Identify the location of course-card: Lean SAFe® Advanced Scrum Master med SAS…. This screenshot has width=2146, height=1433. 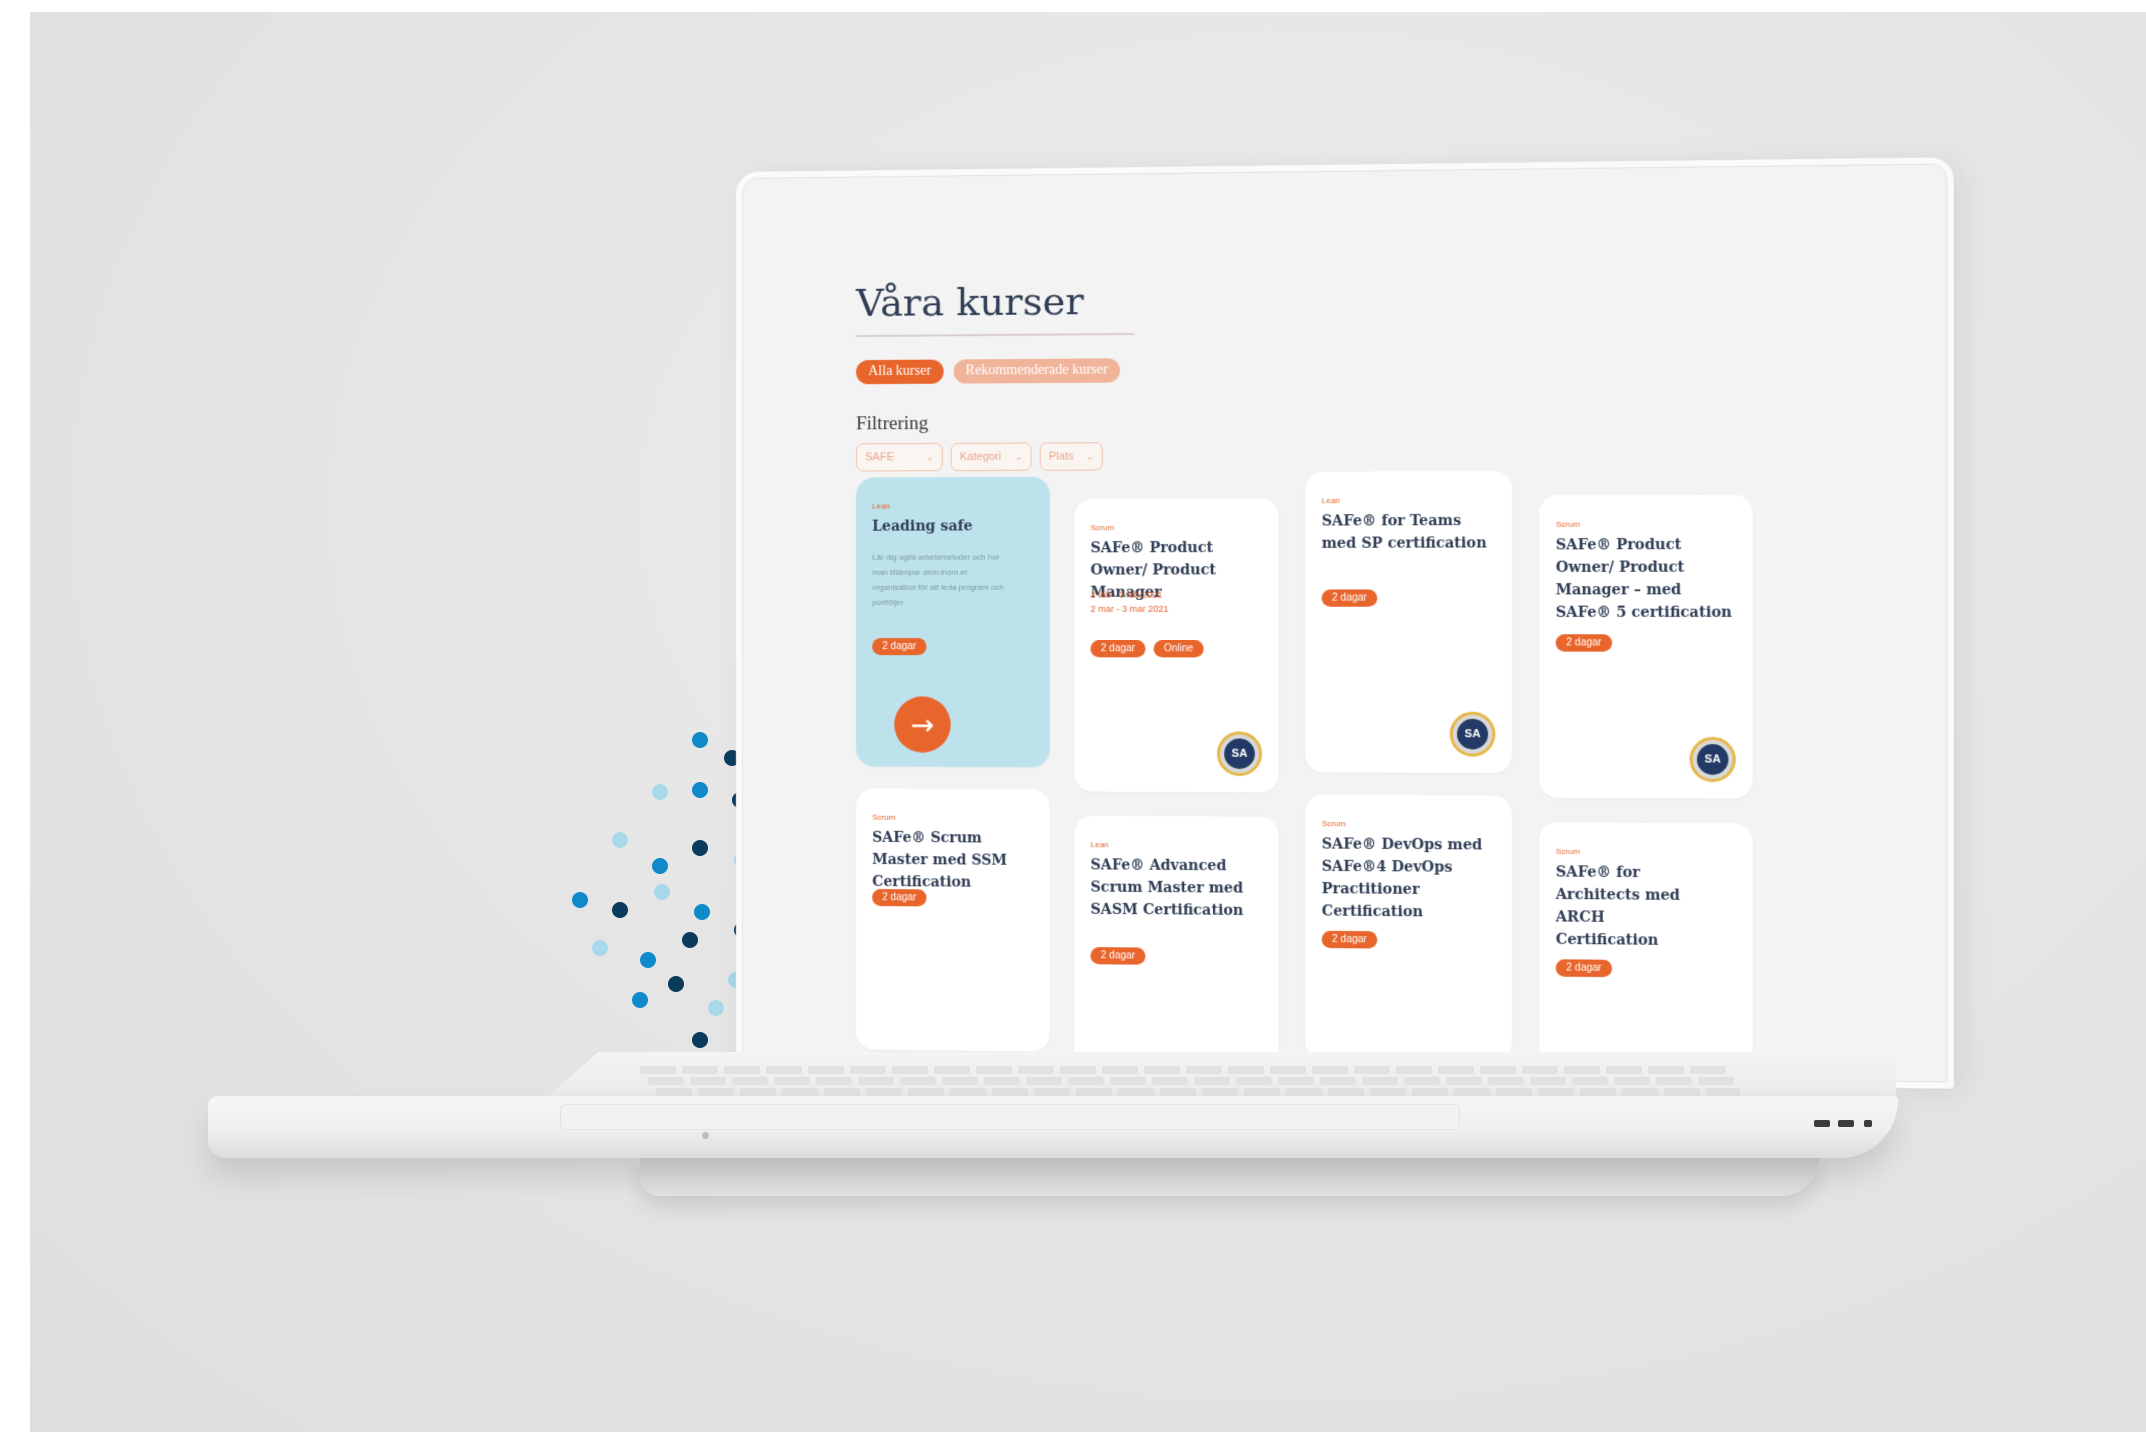
(1176, 948).